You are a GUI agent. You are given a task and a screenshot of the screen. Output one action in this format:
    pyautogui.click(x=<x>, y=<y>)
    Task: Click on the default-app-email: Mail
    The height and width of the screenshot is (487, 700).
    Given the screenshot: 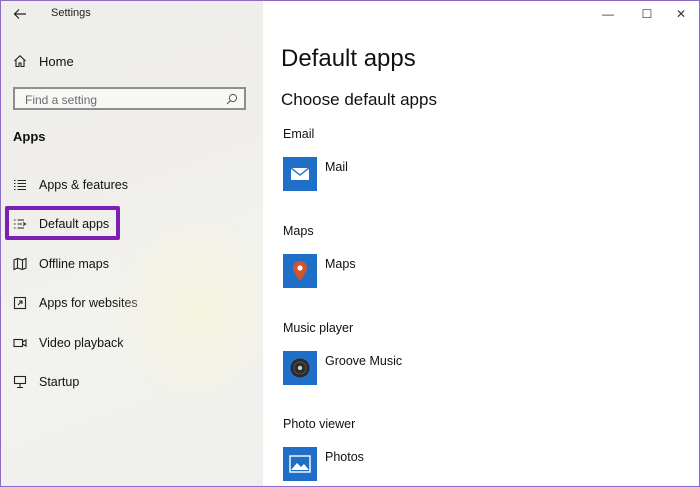 What is the action you would take?
    pyautogui.click(x=315, y=174)
    